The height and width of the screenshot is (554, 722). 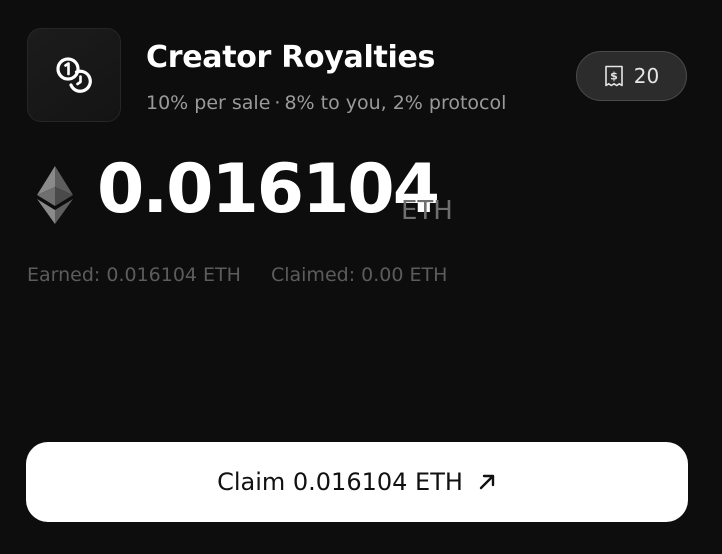 What do you see at coordinates (55, 195) in the screenshot?
I see `ethereum-icon` at bounding box center [55, 195].